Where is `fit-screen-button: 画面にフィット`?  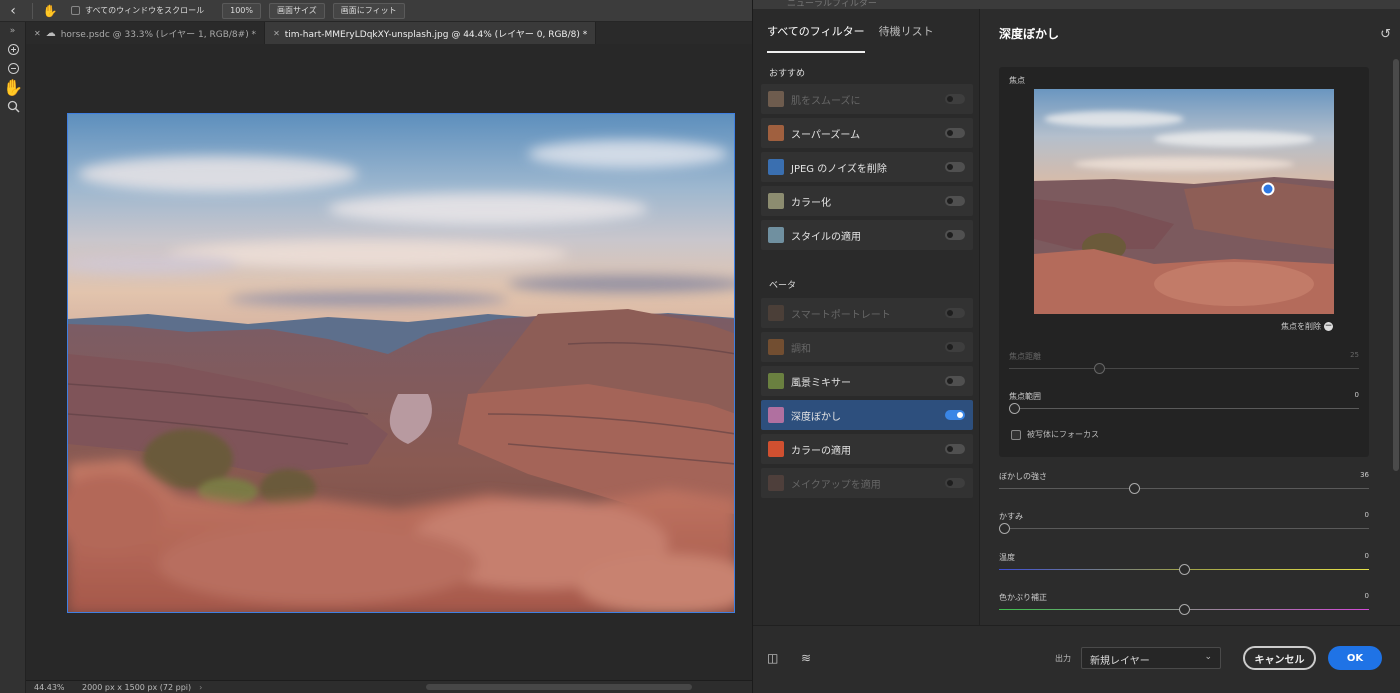 fit-screen-button: 画面にフィット is located at coordinates (368, 10).